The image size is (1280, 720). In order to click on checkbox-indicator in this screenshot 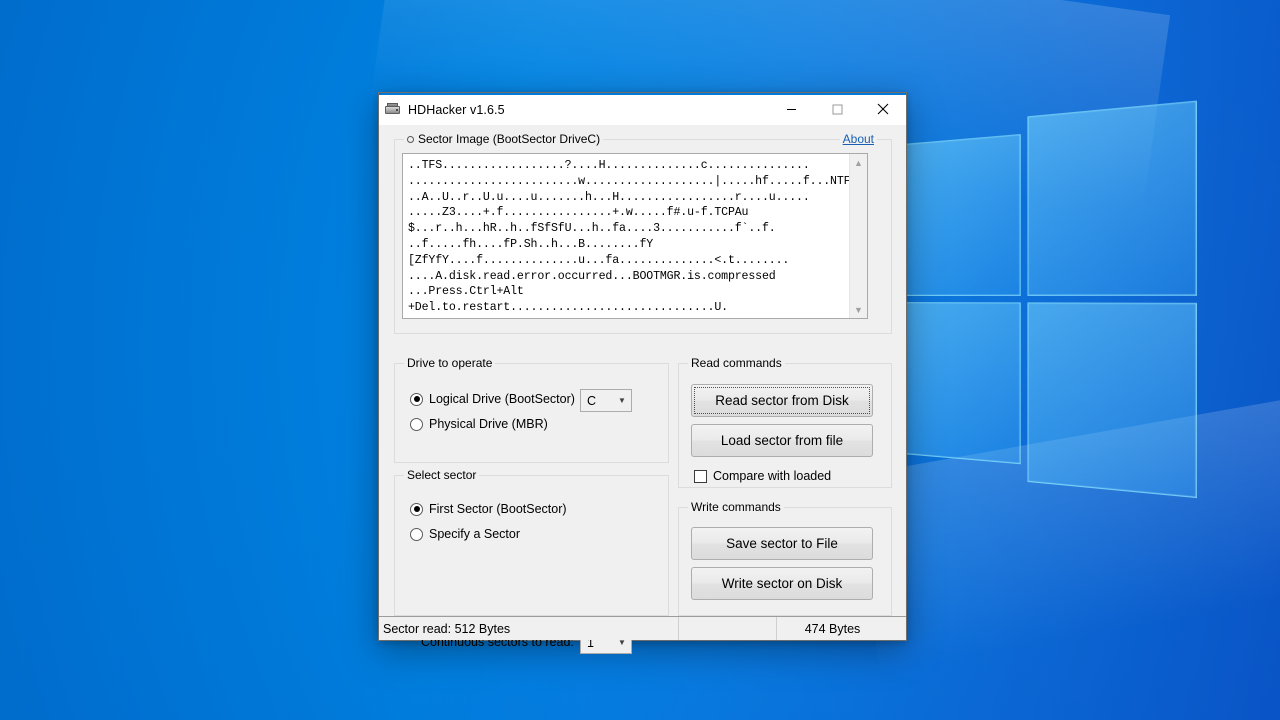, I will do `click(700, 476)`.